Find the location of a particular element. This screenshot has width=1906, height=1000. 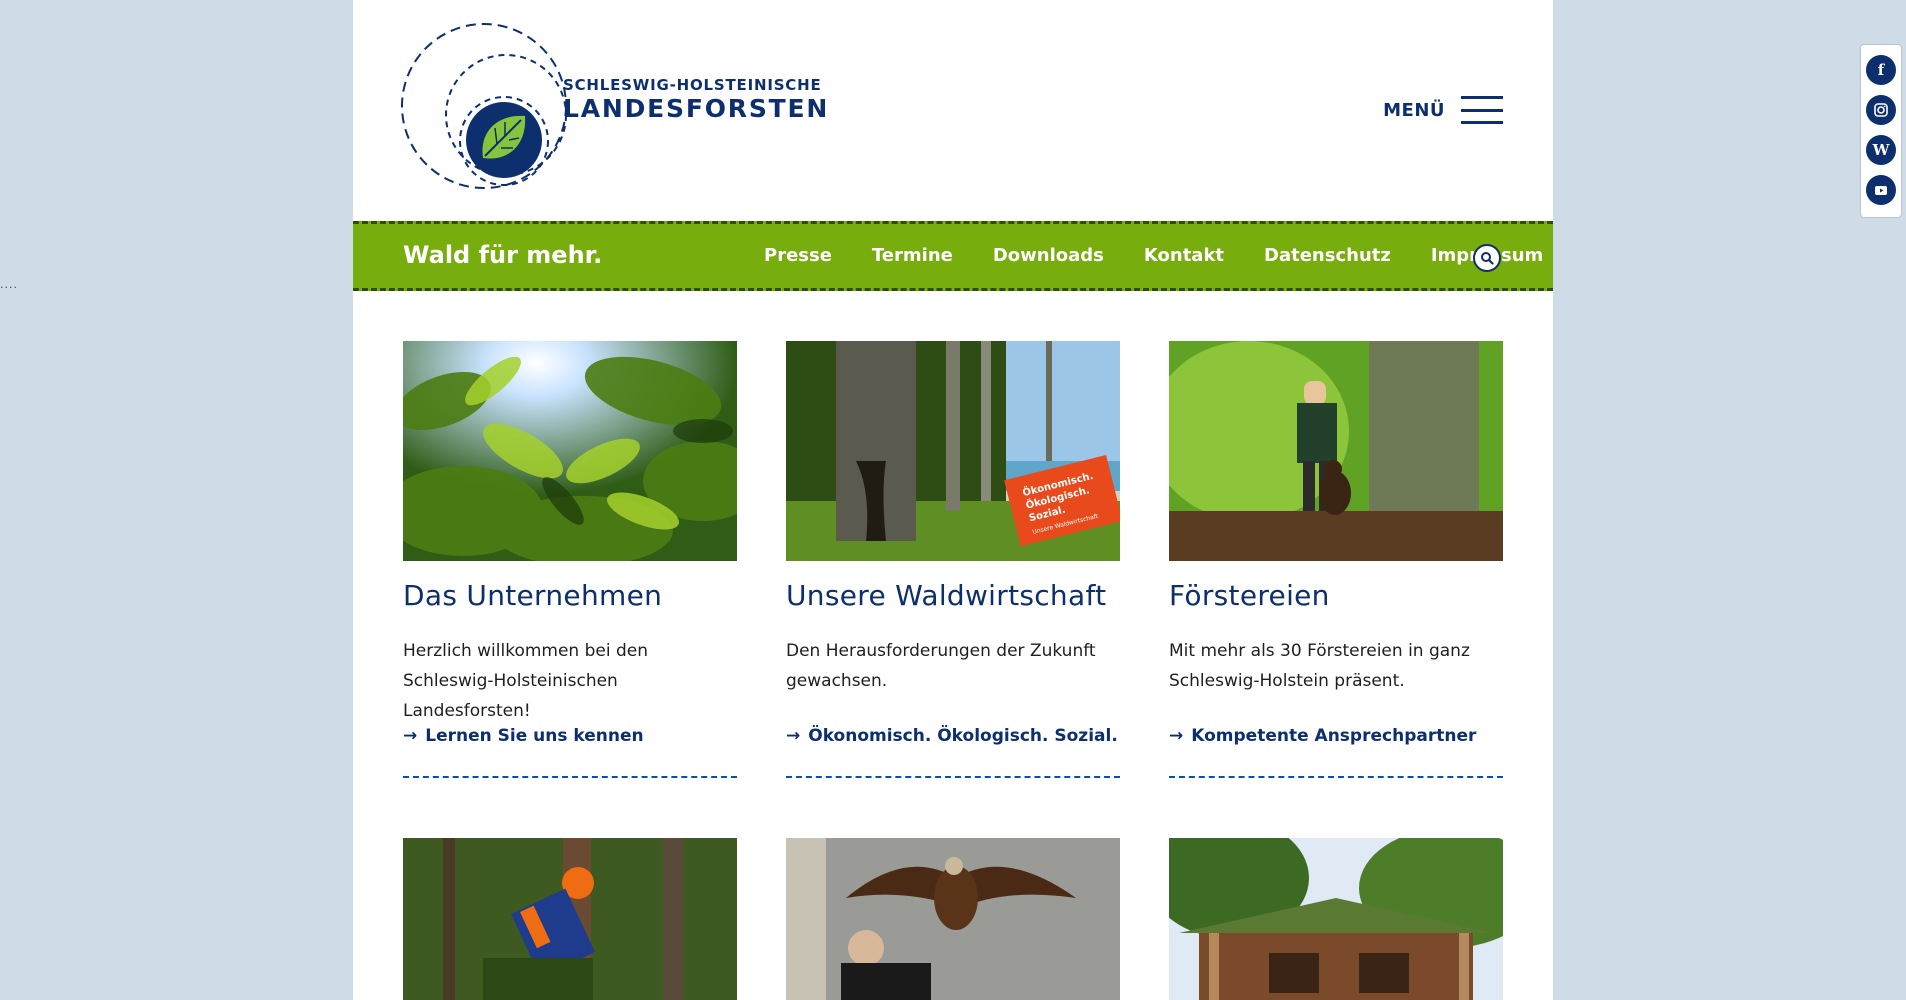

menu-label: MENÜ is located at coordinates (1414, 110).